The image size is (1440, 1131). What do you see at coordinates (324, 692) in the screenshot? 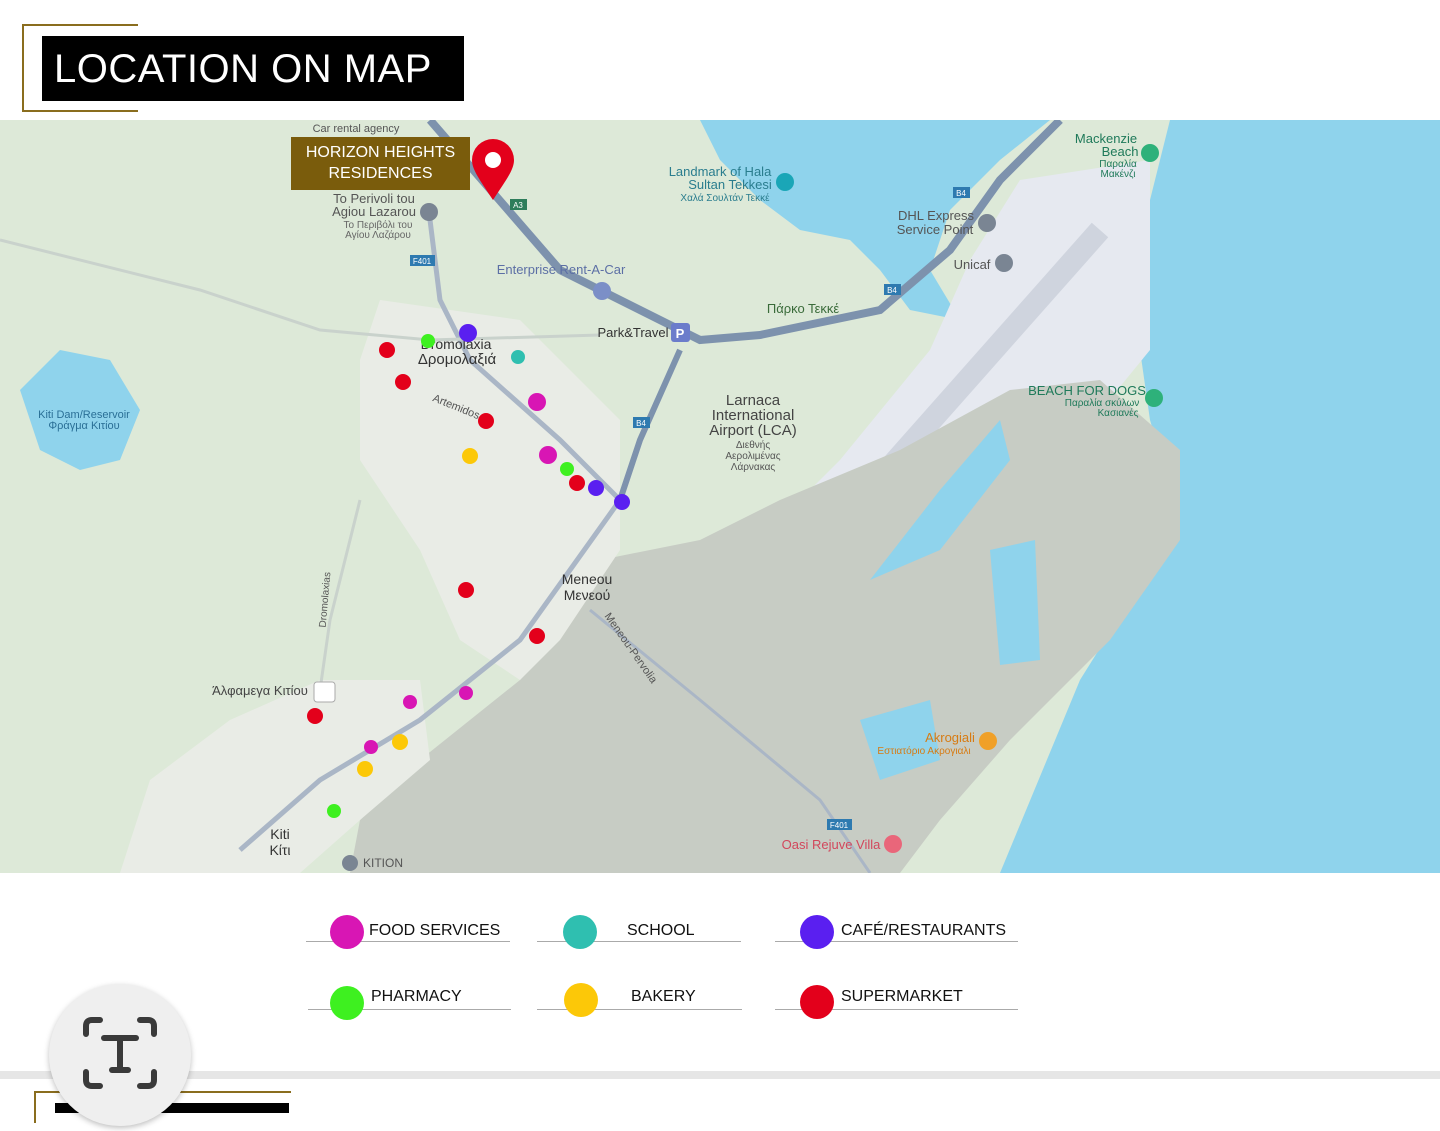
I see `store-icon` at bounding box center [324, 692].